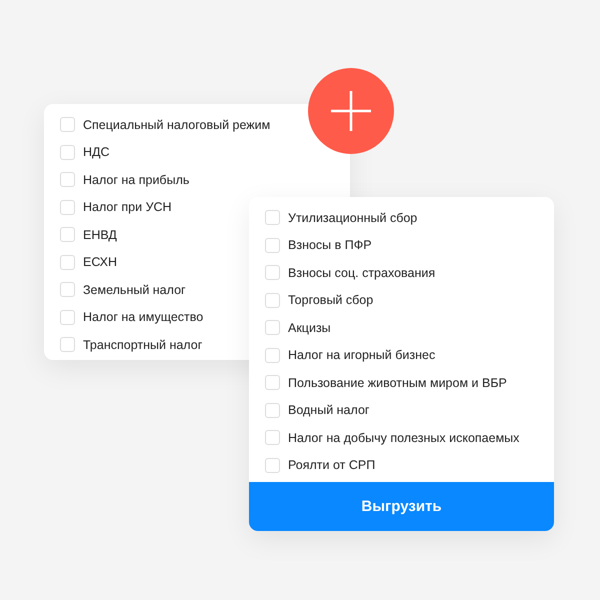 This screenshot has height=600, width=600. Describe the element at coordinates (362, 355) in the screenshot. I see `checkbox-label: Налог на игорный бизнес` at that location.